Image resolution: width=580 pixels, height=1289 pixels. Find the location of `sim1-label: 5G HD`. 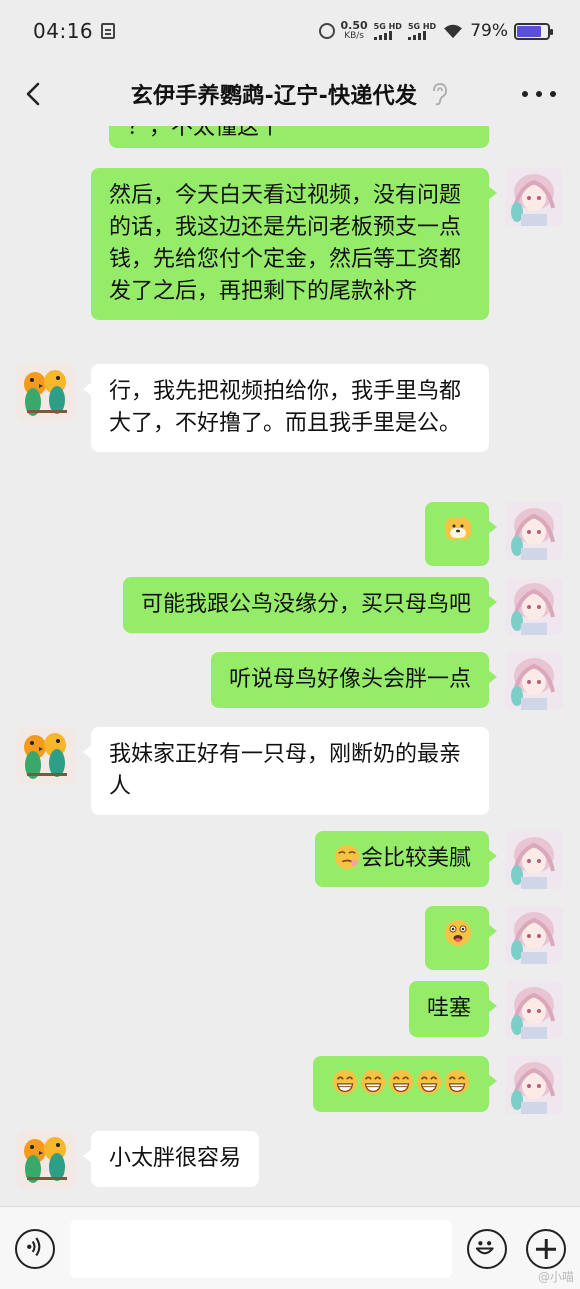

sim1-label: 5G HD is located at coordinates (387, 26).